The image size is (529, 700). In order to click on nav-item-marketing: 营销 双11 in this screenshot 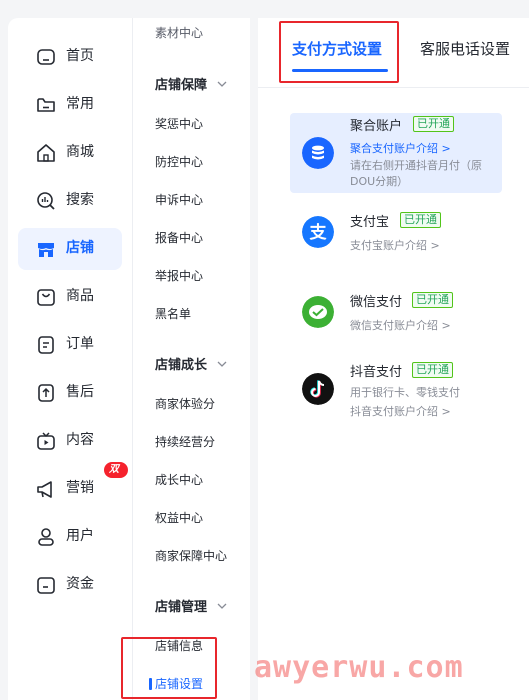, I will do `click(73, 486)`.